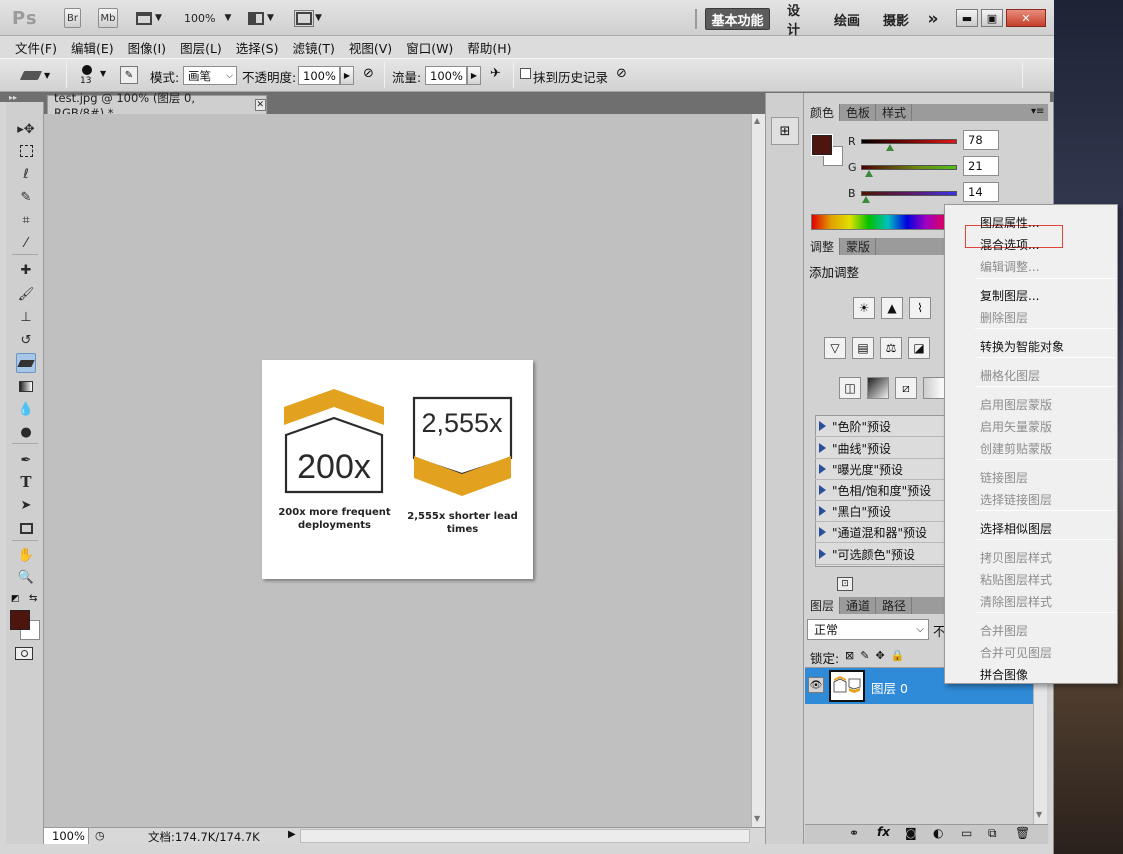  I want to click on blue-slider-thumb, so click(866, 199).